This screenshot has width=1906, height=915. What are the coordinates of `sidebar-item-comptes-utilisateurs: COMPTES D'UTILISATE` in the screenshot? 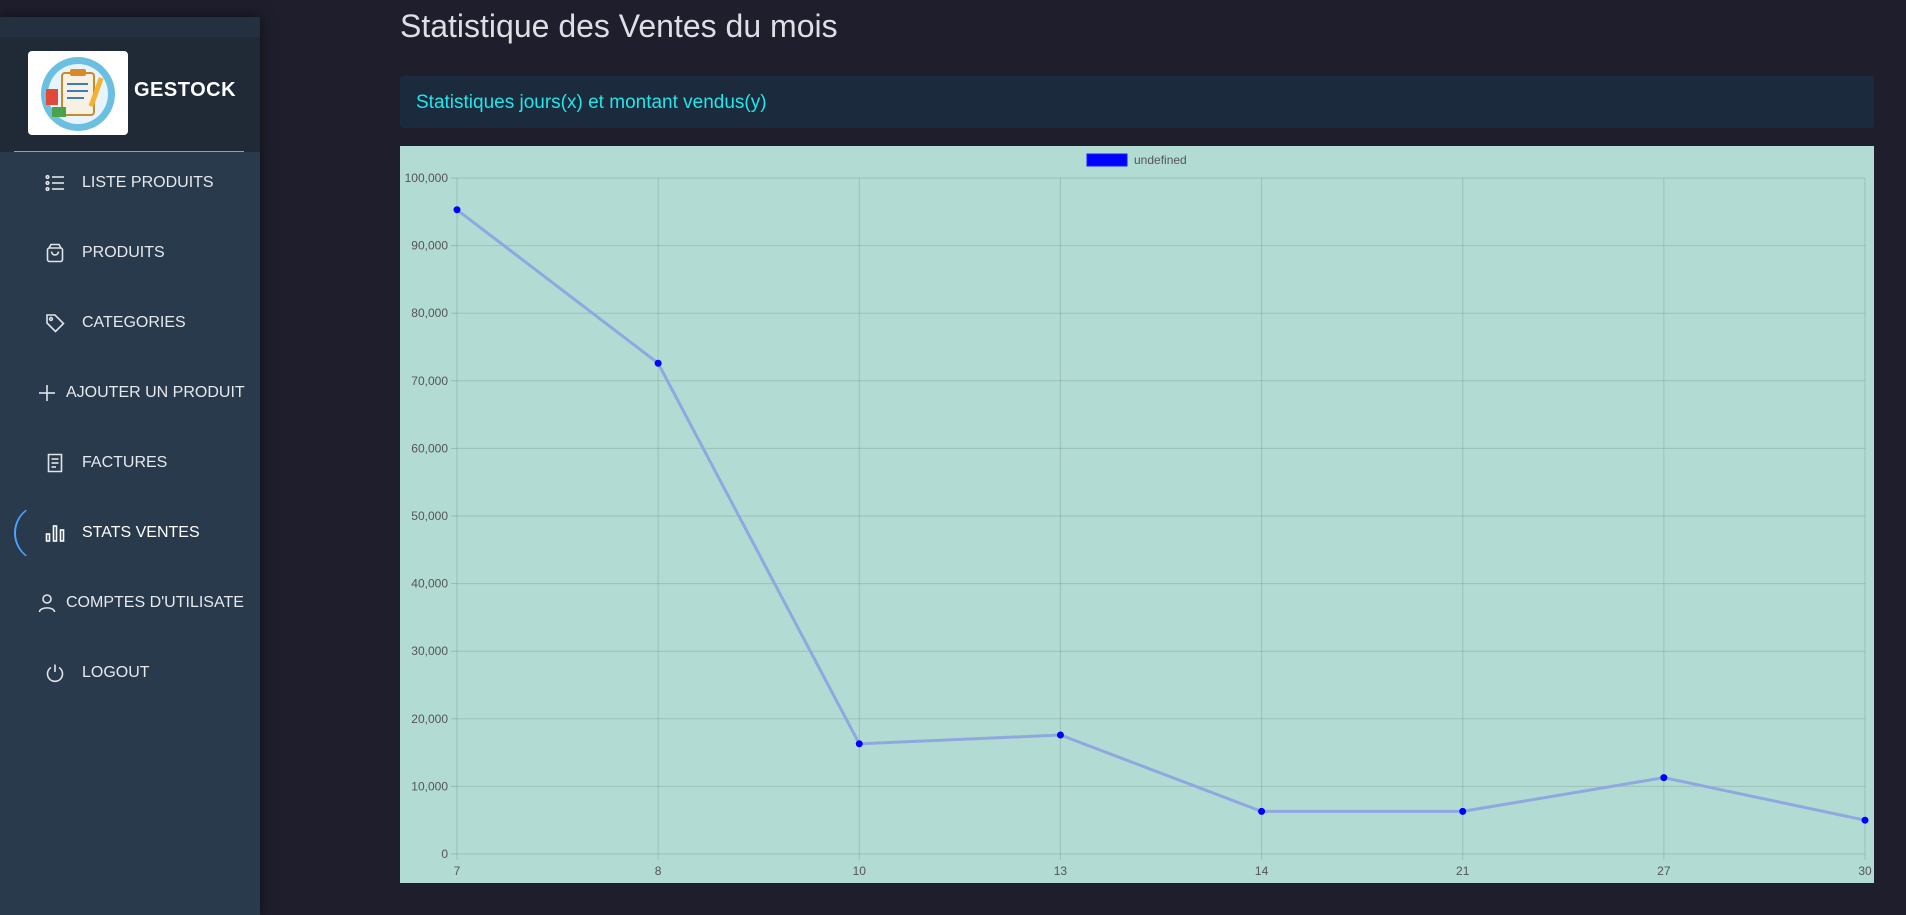 It's located at (130, 603).